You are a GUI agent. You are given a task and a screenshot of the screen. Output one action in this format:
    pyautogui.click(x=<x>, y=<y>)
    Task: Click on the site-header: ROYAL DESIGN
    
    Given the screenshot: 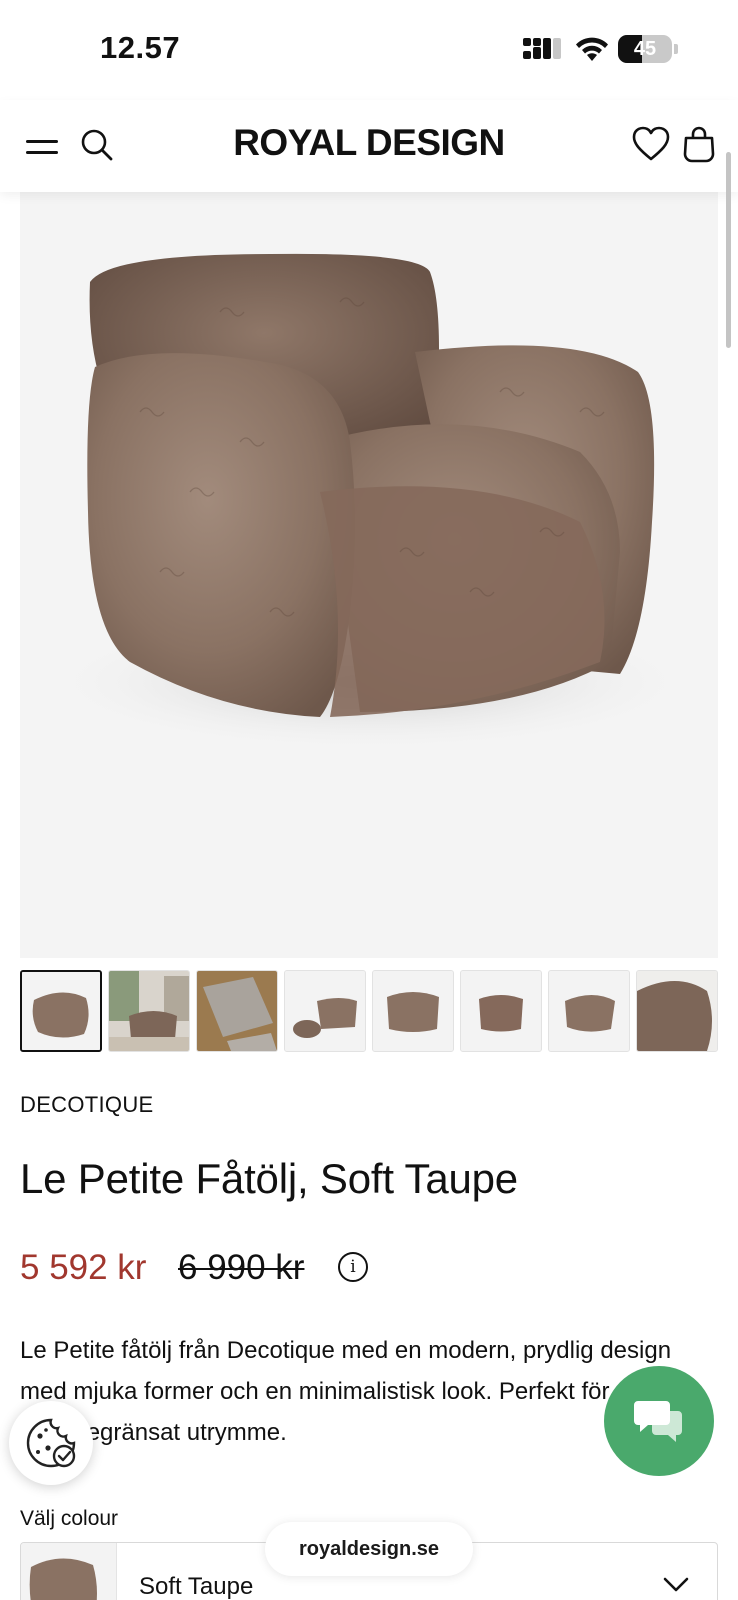 What is the action you would take?
    pyautogui.click(x=369, y=146)
    